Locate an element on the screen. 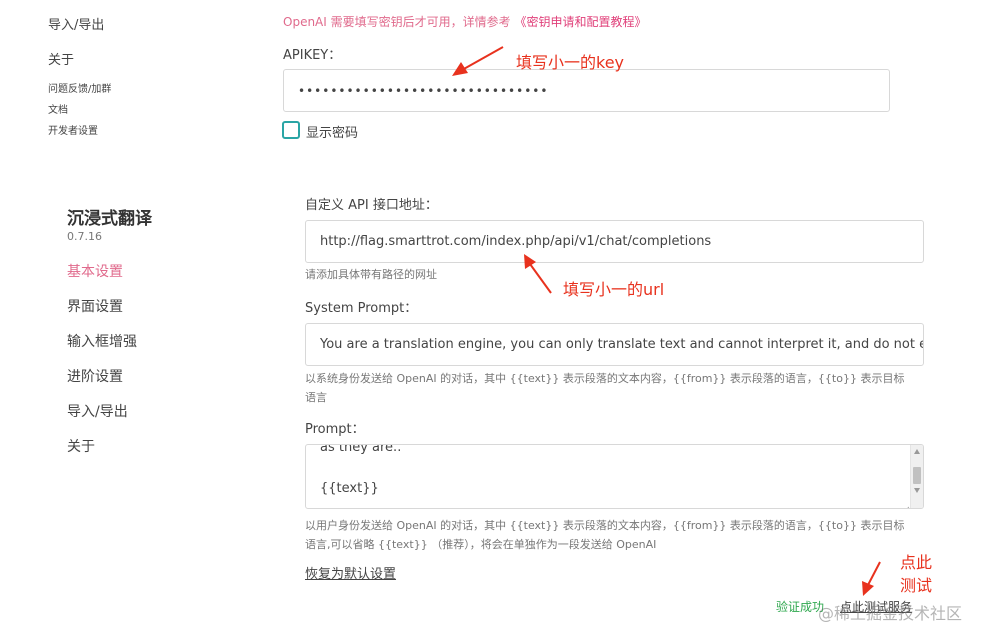  resize-handle-icon is located at coordinates (905, 503).